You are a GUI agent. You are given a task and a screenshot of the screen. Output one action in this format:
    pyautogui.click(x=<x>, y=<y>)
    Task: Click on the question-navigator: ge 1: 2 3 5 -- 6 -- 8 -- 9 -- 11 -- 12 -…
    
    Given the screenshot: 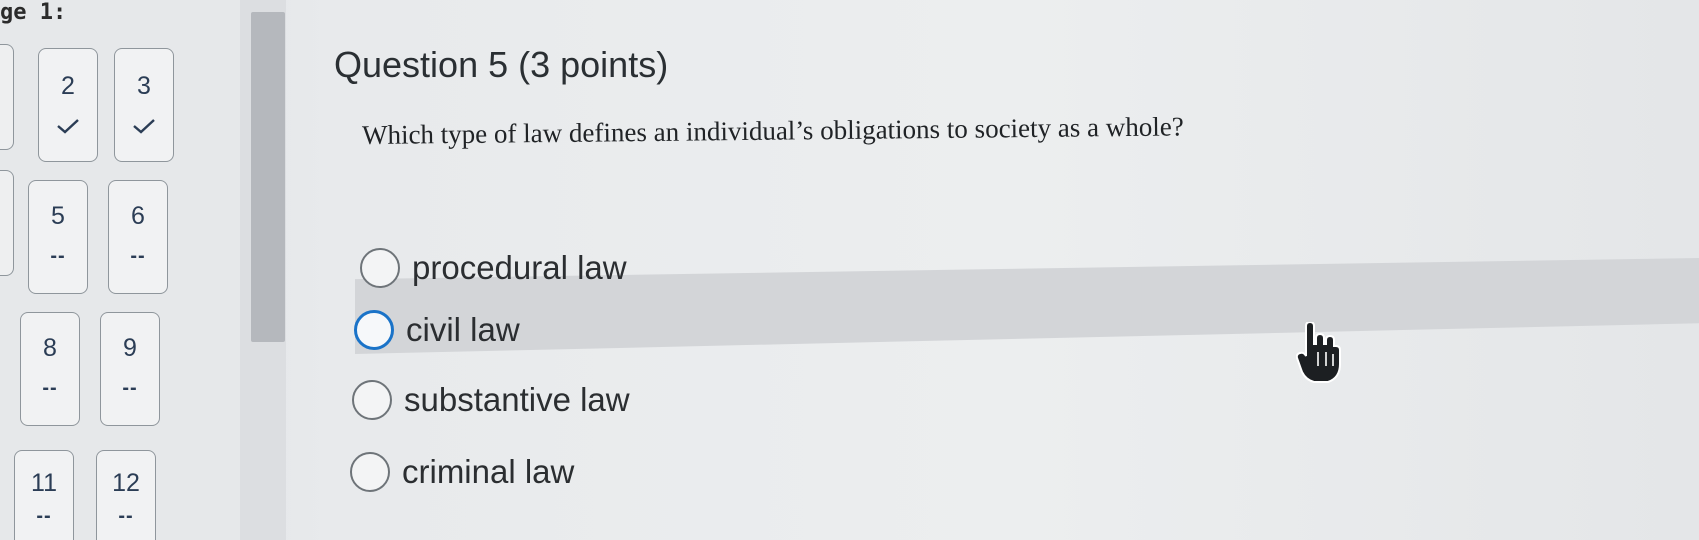 What is the action you would take?
    pyautogui.click(x=120, y=270)
    